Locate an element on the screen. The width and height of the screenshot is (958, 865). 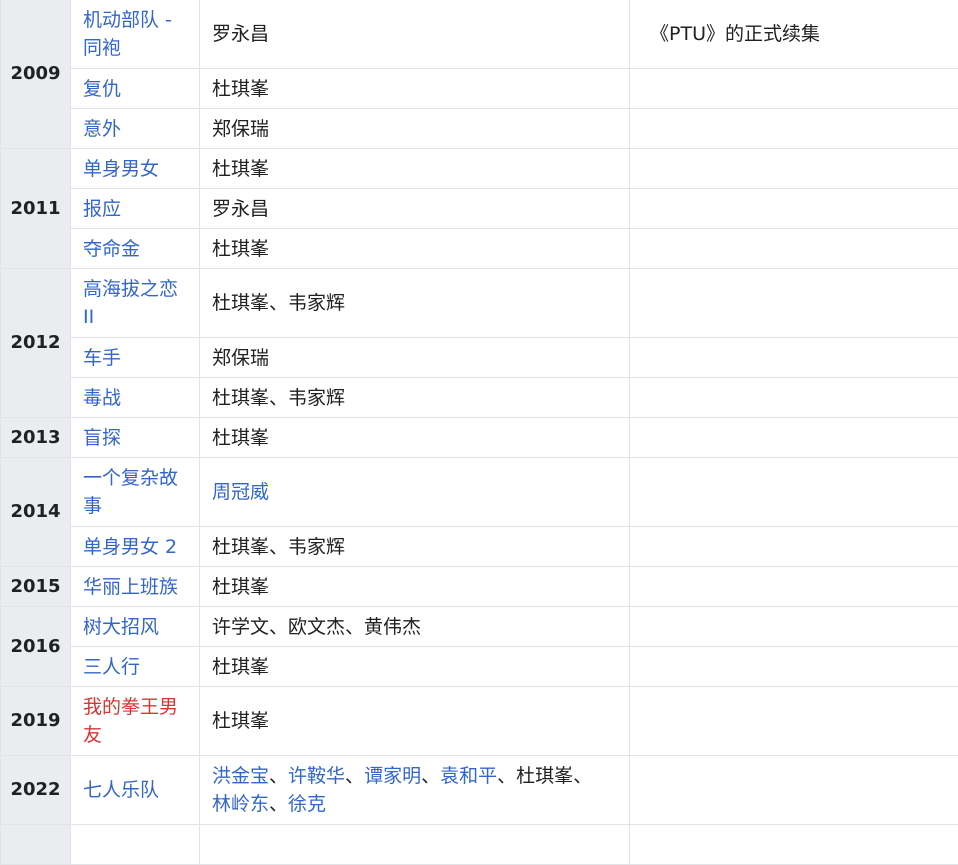
note-cell: 《PTU》的正式续集 is located at coordinates (794, 34).